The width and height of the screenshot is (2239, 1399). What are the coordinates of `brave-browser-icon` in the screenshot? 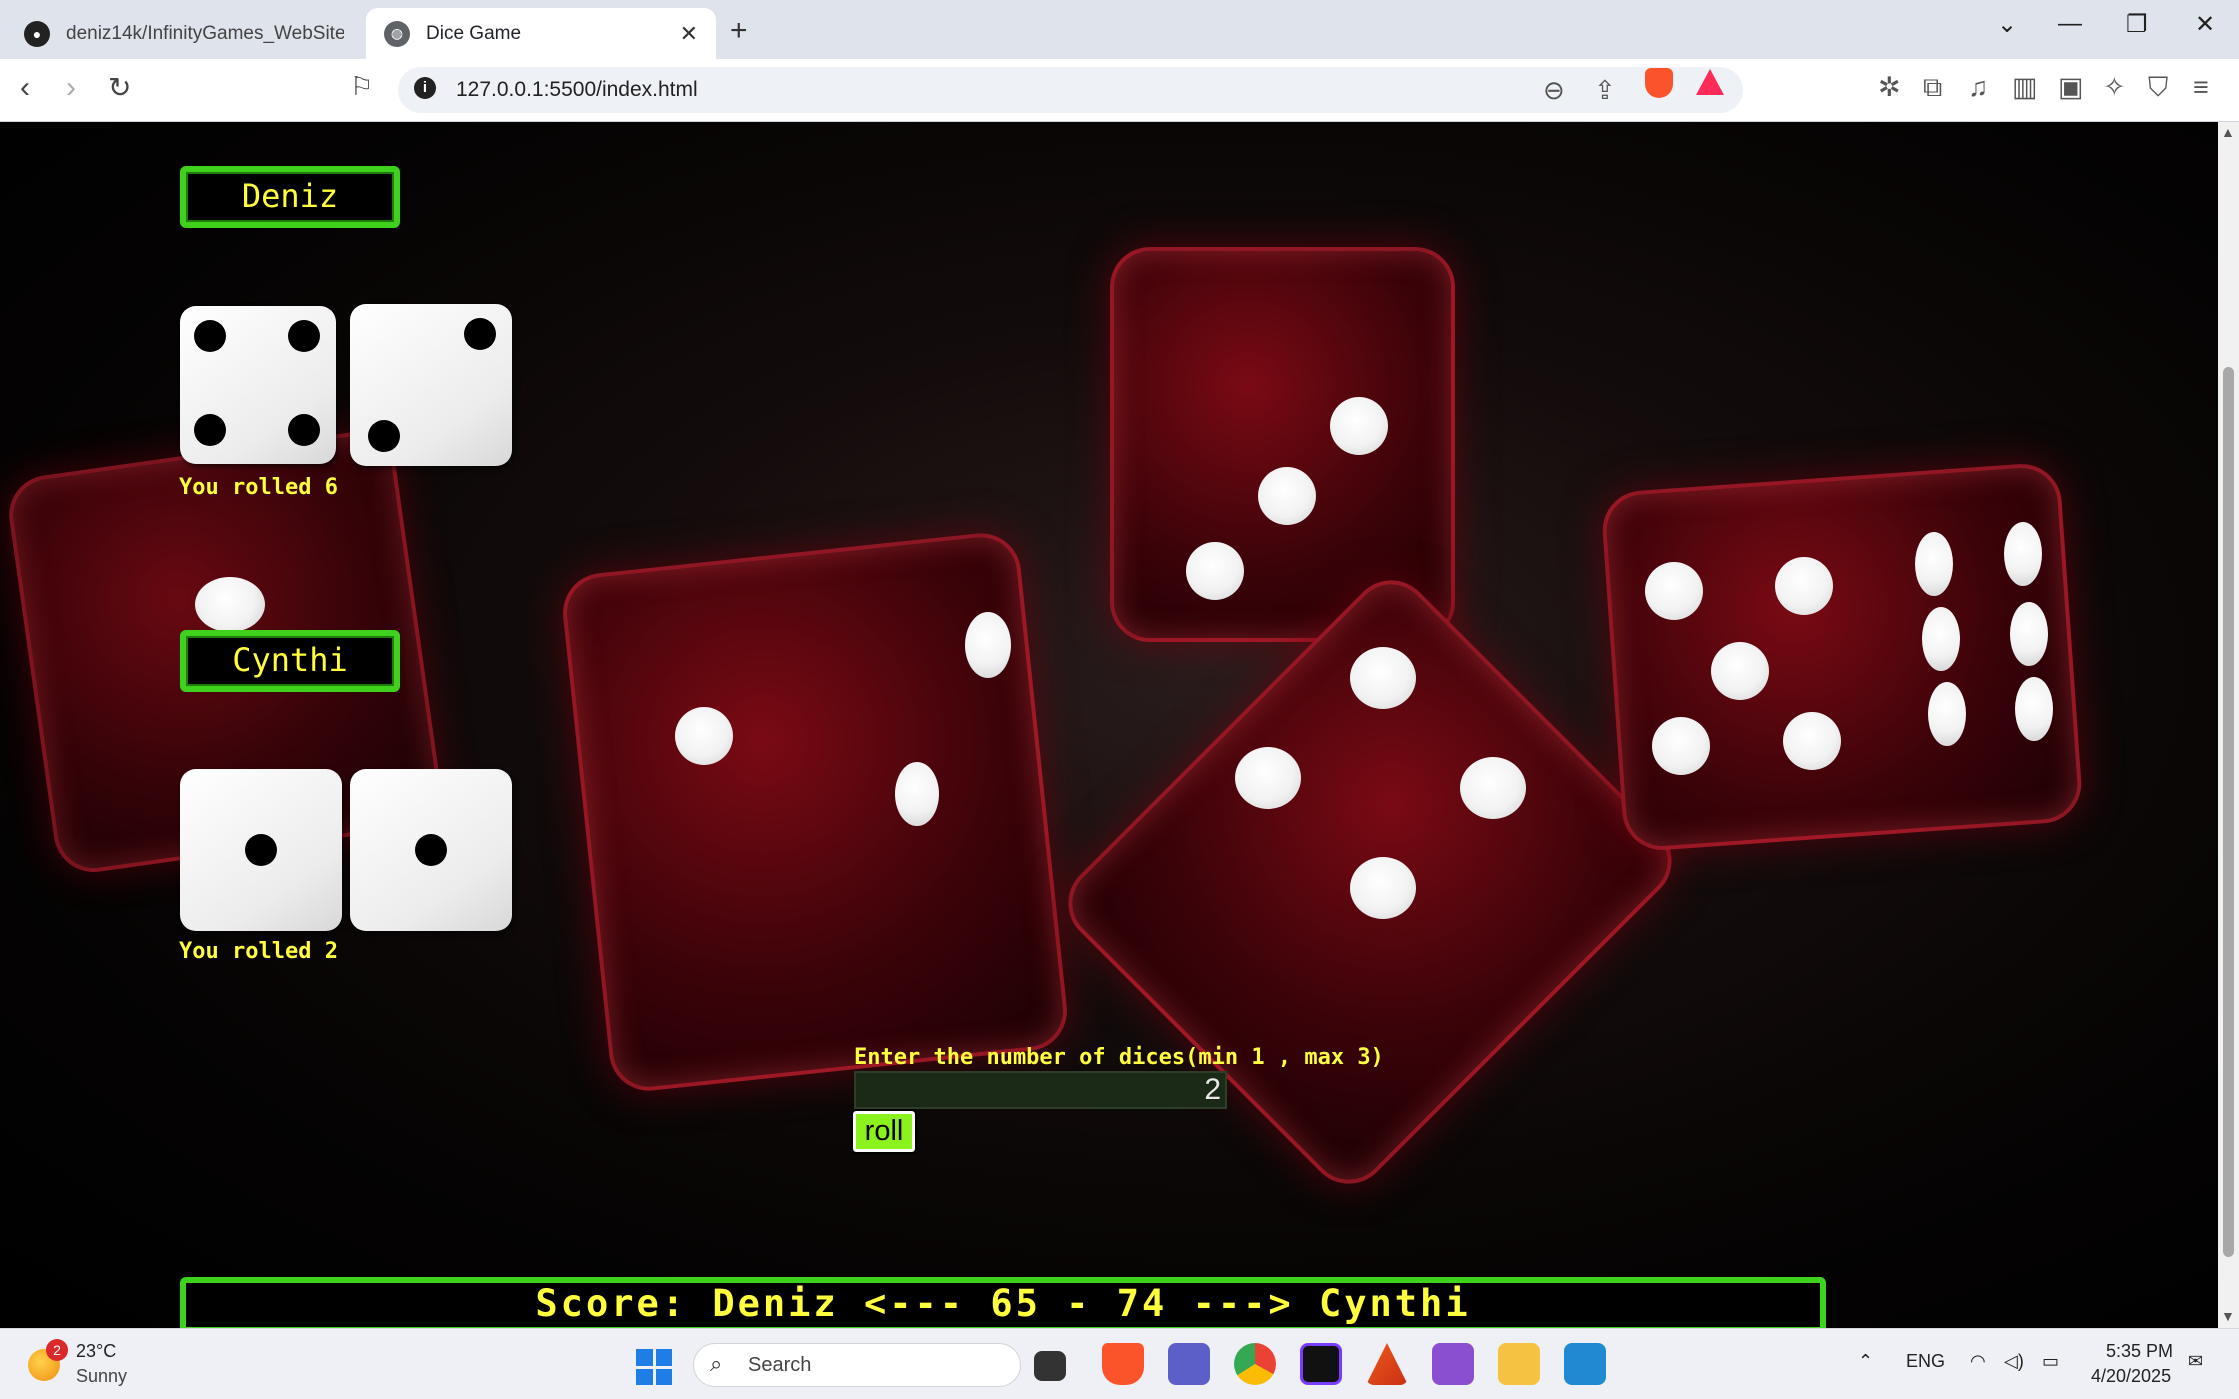 It's located at (1123, 1364).